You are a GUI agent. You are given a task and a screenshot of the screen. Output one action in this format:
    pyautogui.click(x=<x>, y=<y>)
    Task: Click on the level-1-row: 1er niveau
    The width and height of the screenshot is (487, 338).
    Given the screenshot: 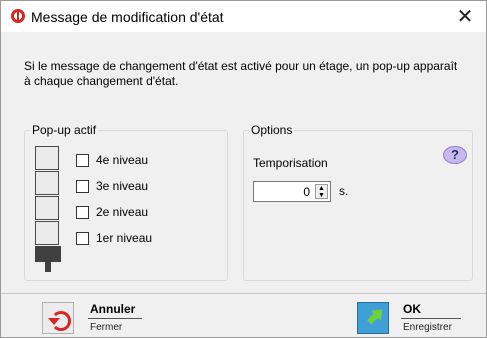 What is the action you would take?
    pyautogui.click(x=114, y=238)
    